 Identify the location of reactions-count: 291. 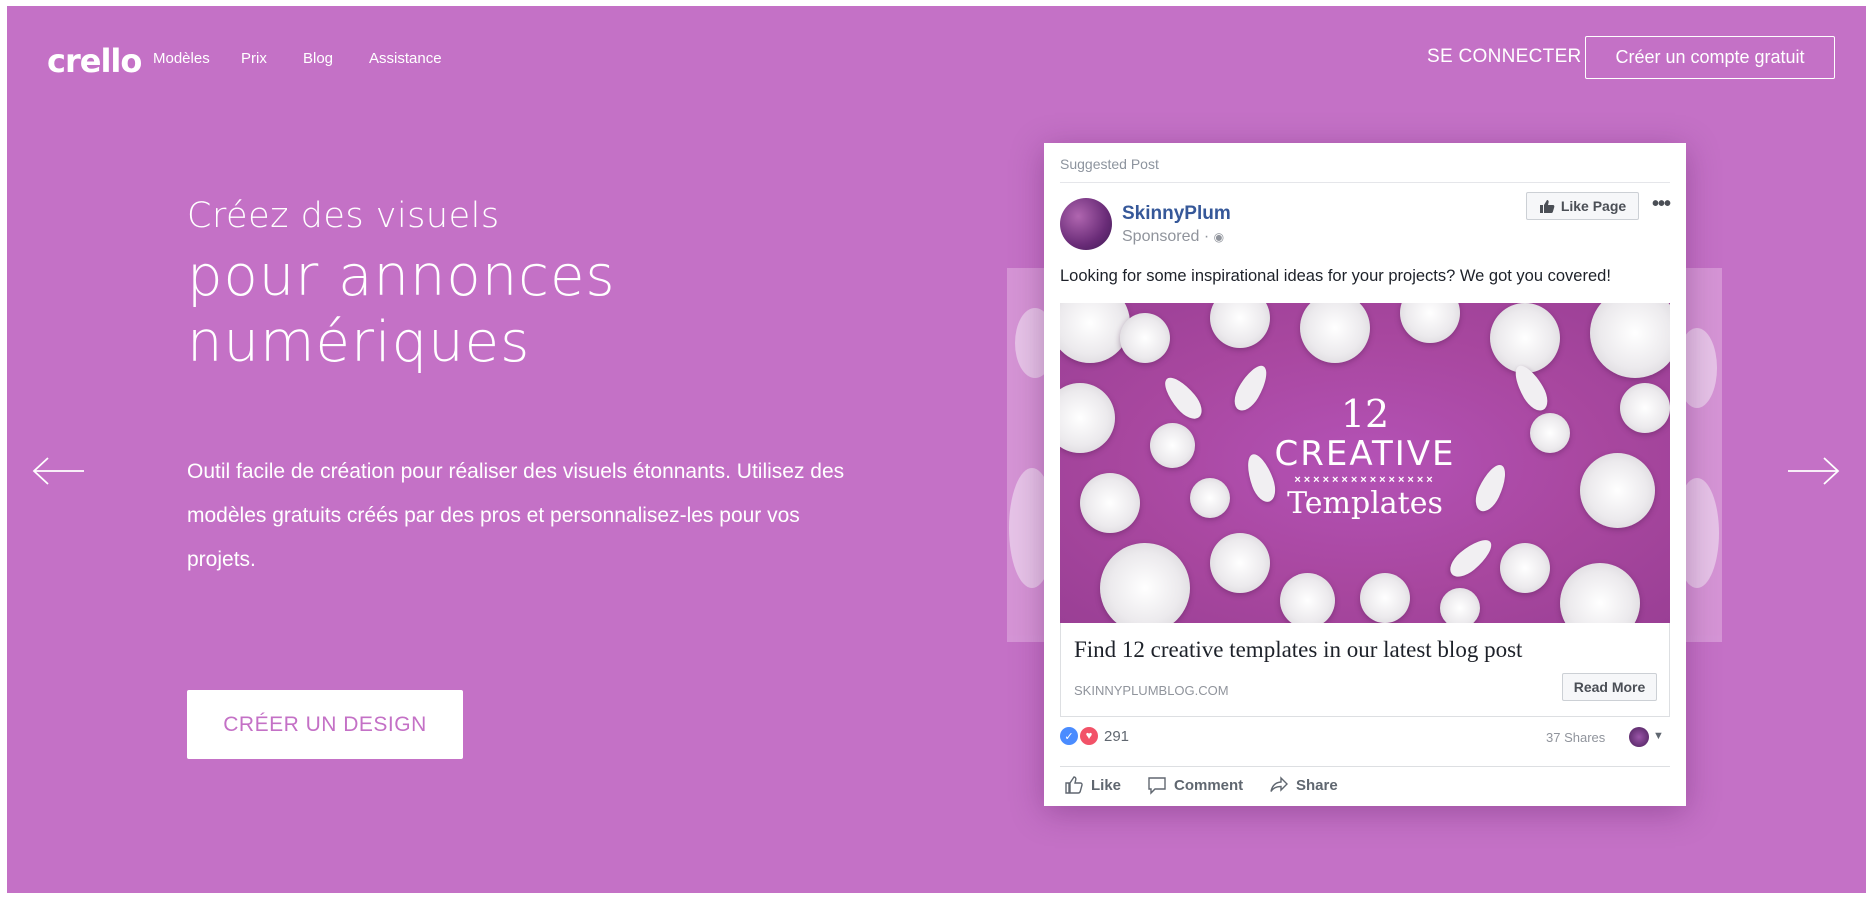
(1117, 736).